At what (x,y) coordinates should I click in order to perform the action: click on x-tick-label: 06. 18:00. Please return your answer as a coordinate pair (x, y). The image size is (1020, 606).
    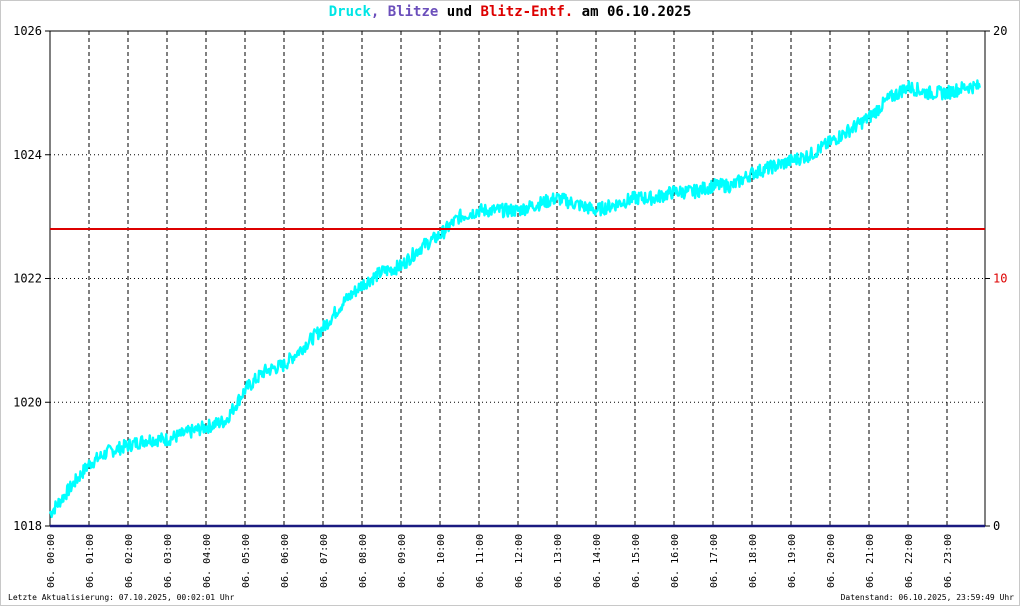
    Looking at the image, I should click on (753, 561).